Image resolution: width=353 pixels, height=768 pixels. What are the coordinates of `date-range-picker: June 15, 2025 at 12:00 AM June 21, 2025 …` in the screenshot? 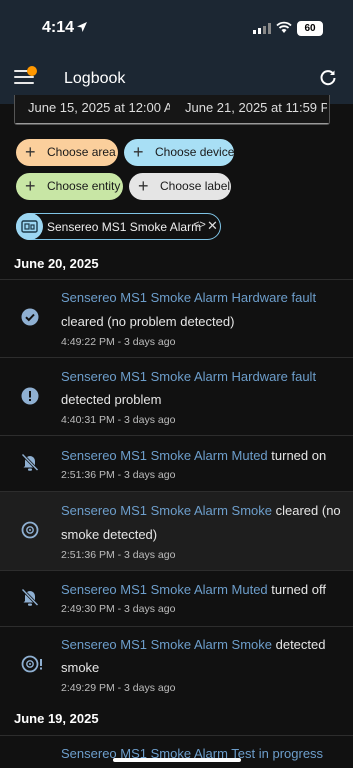 It's located at (172, 110).